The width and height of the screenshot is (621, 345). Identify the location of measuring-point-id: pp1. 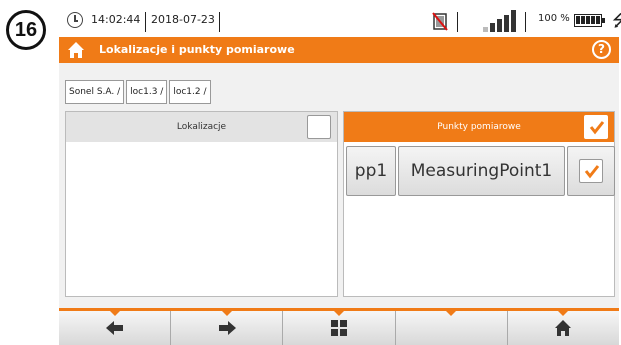
(371, 171).